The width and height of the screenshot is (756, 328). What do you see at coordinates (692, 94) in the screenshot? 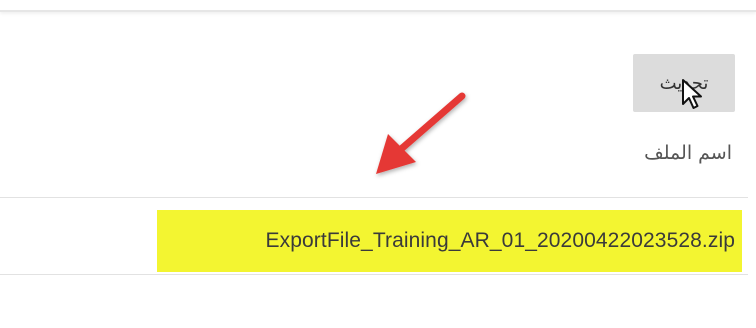
I see `mouse-pointer-icon` at bounding box center [692, 94].